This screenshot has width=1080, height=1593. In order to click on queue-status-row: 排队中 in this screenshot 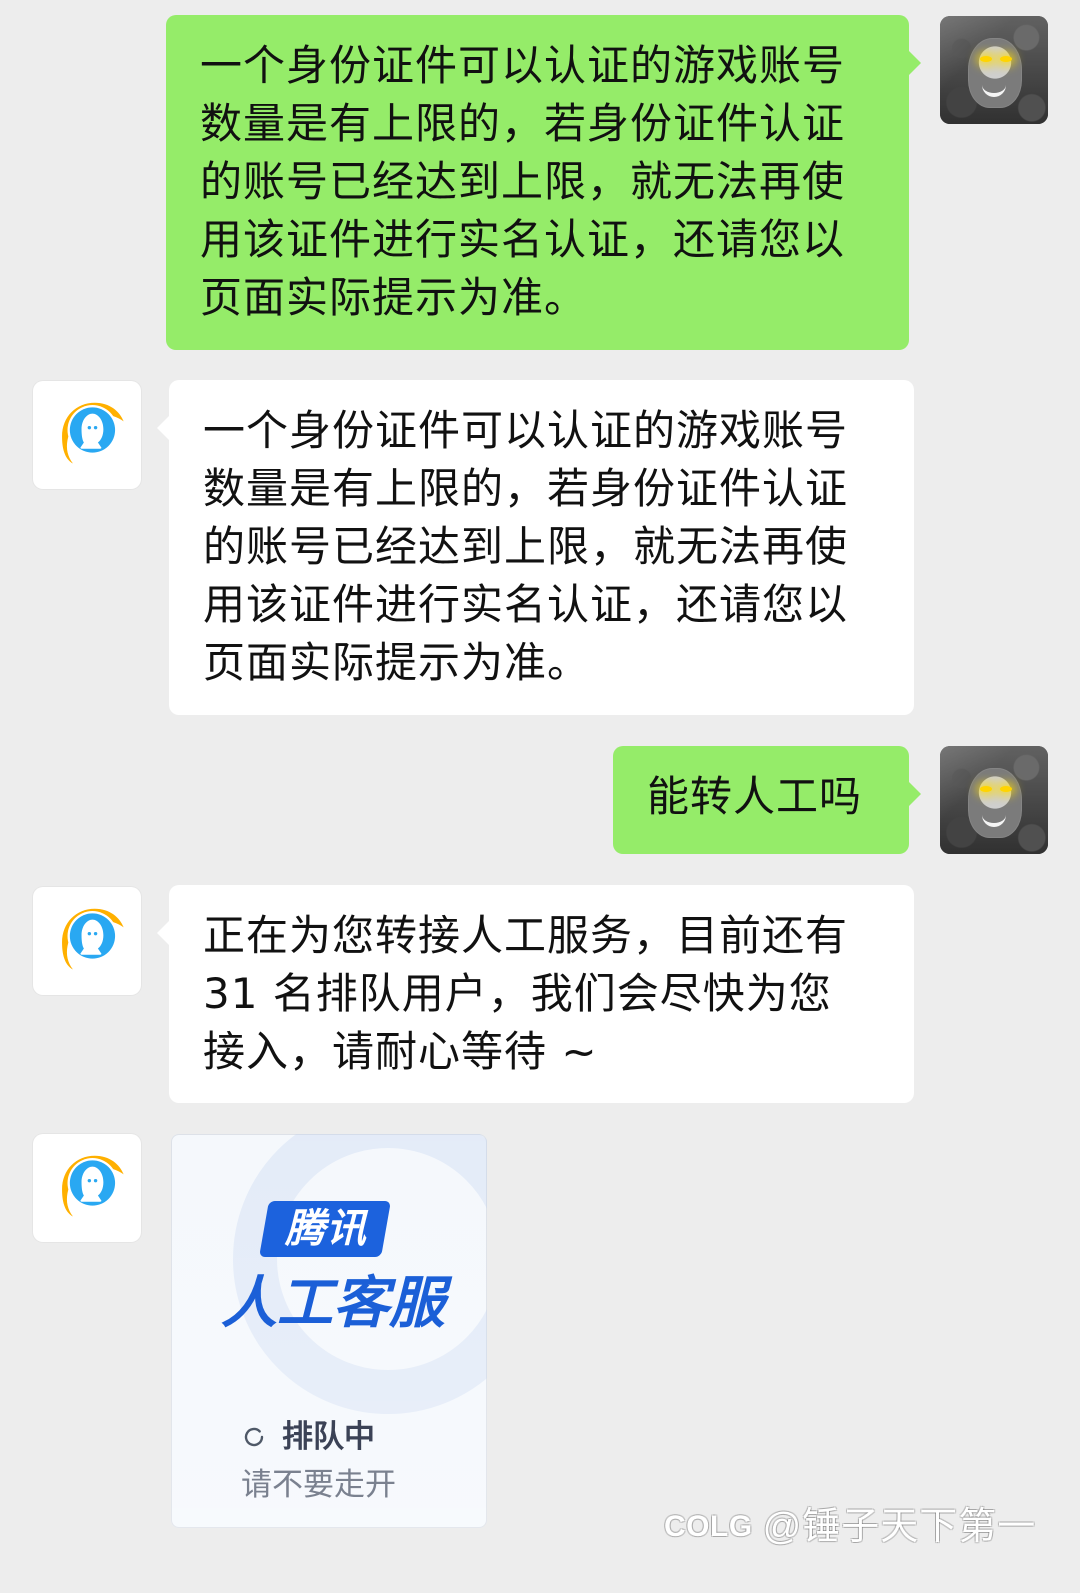, I will do `click(308, 1437)`.